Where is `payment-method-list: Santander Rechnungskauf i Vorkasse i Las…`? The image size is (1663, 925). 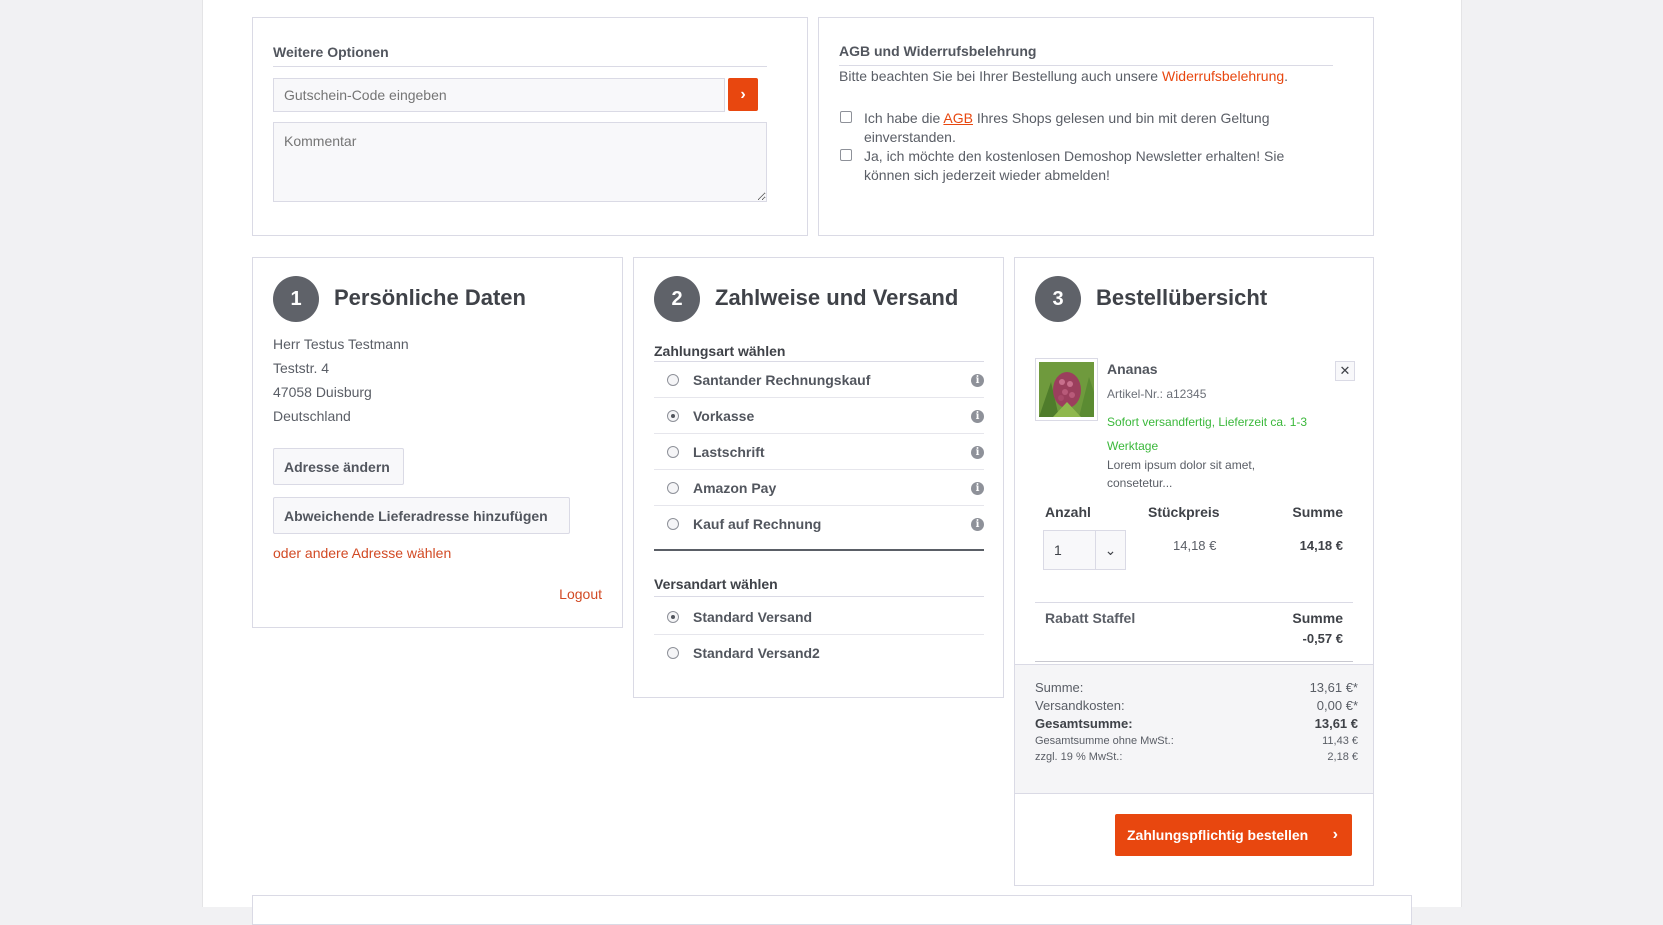 payment-method-list: Santander Rechnungskauf i Vorkasse i Las… is located at coordinates (819, 452).